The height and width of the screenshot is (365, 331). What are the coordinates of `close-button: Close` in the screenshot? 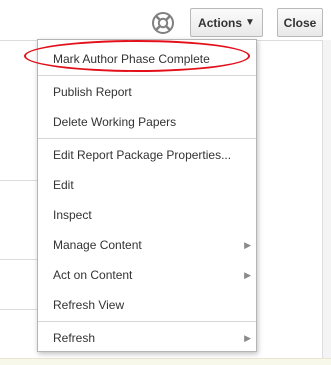 It's located at (300, 22).